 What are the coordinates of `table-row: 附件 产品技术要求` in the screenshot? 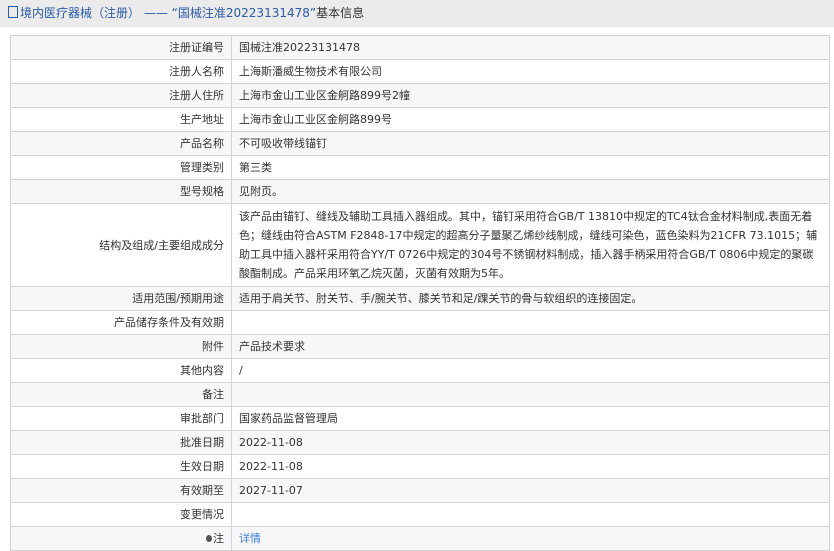 It's located at (420, 346).